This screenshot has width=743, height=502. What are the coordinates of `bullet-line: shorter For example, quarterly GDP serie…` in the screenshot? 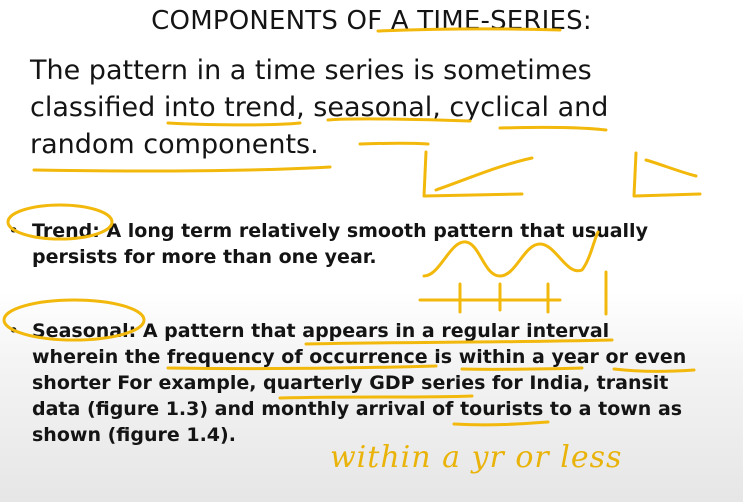 It's located at (350, 383).